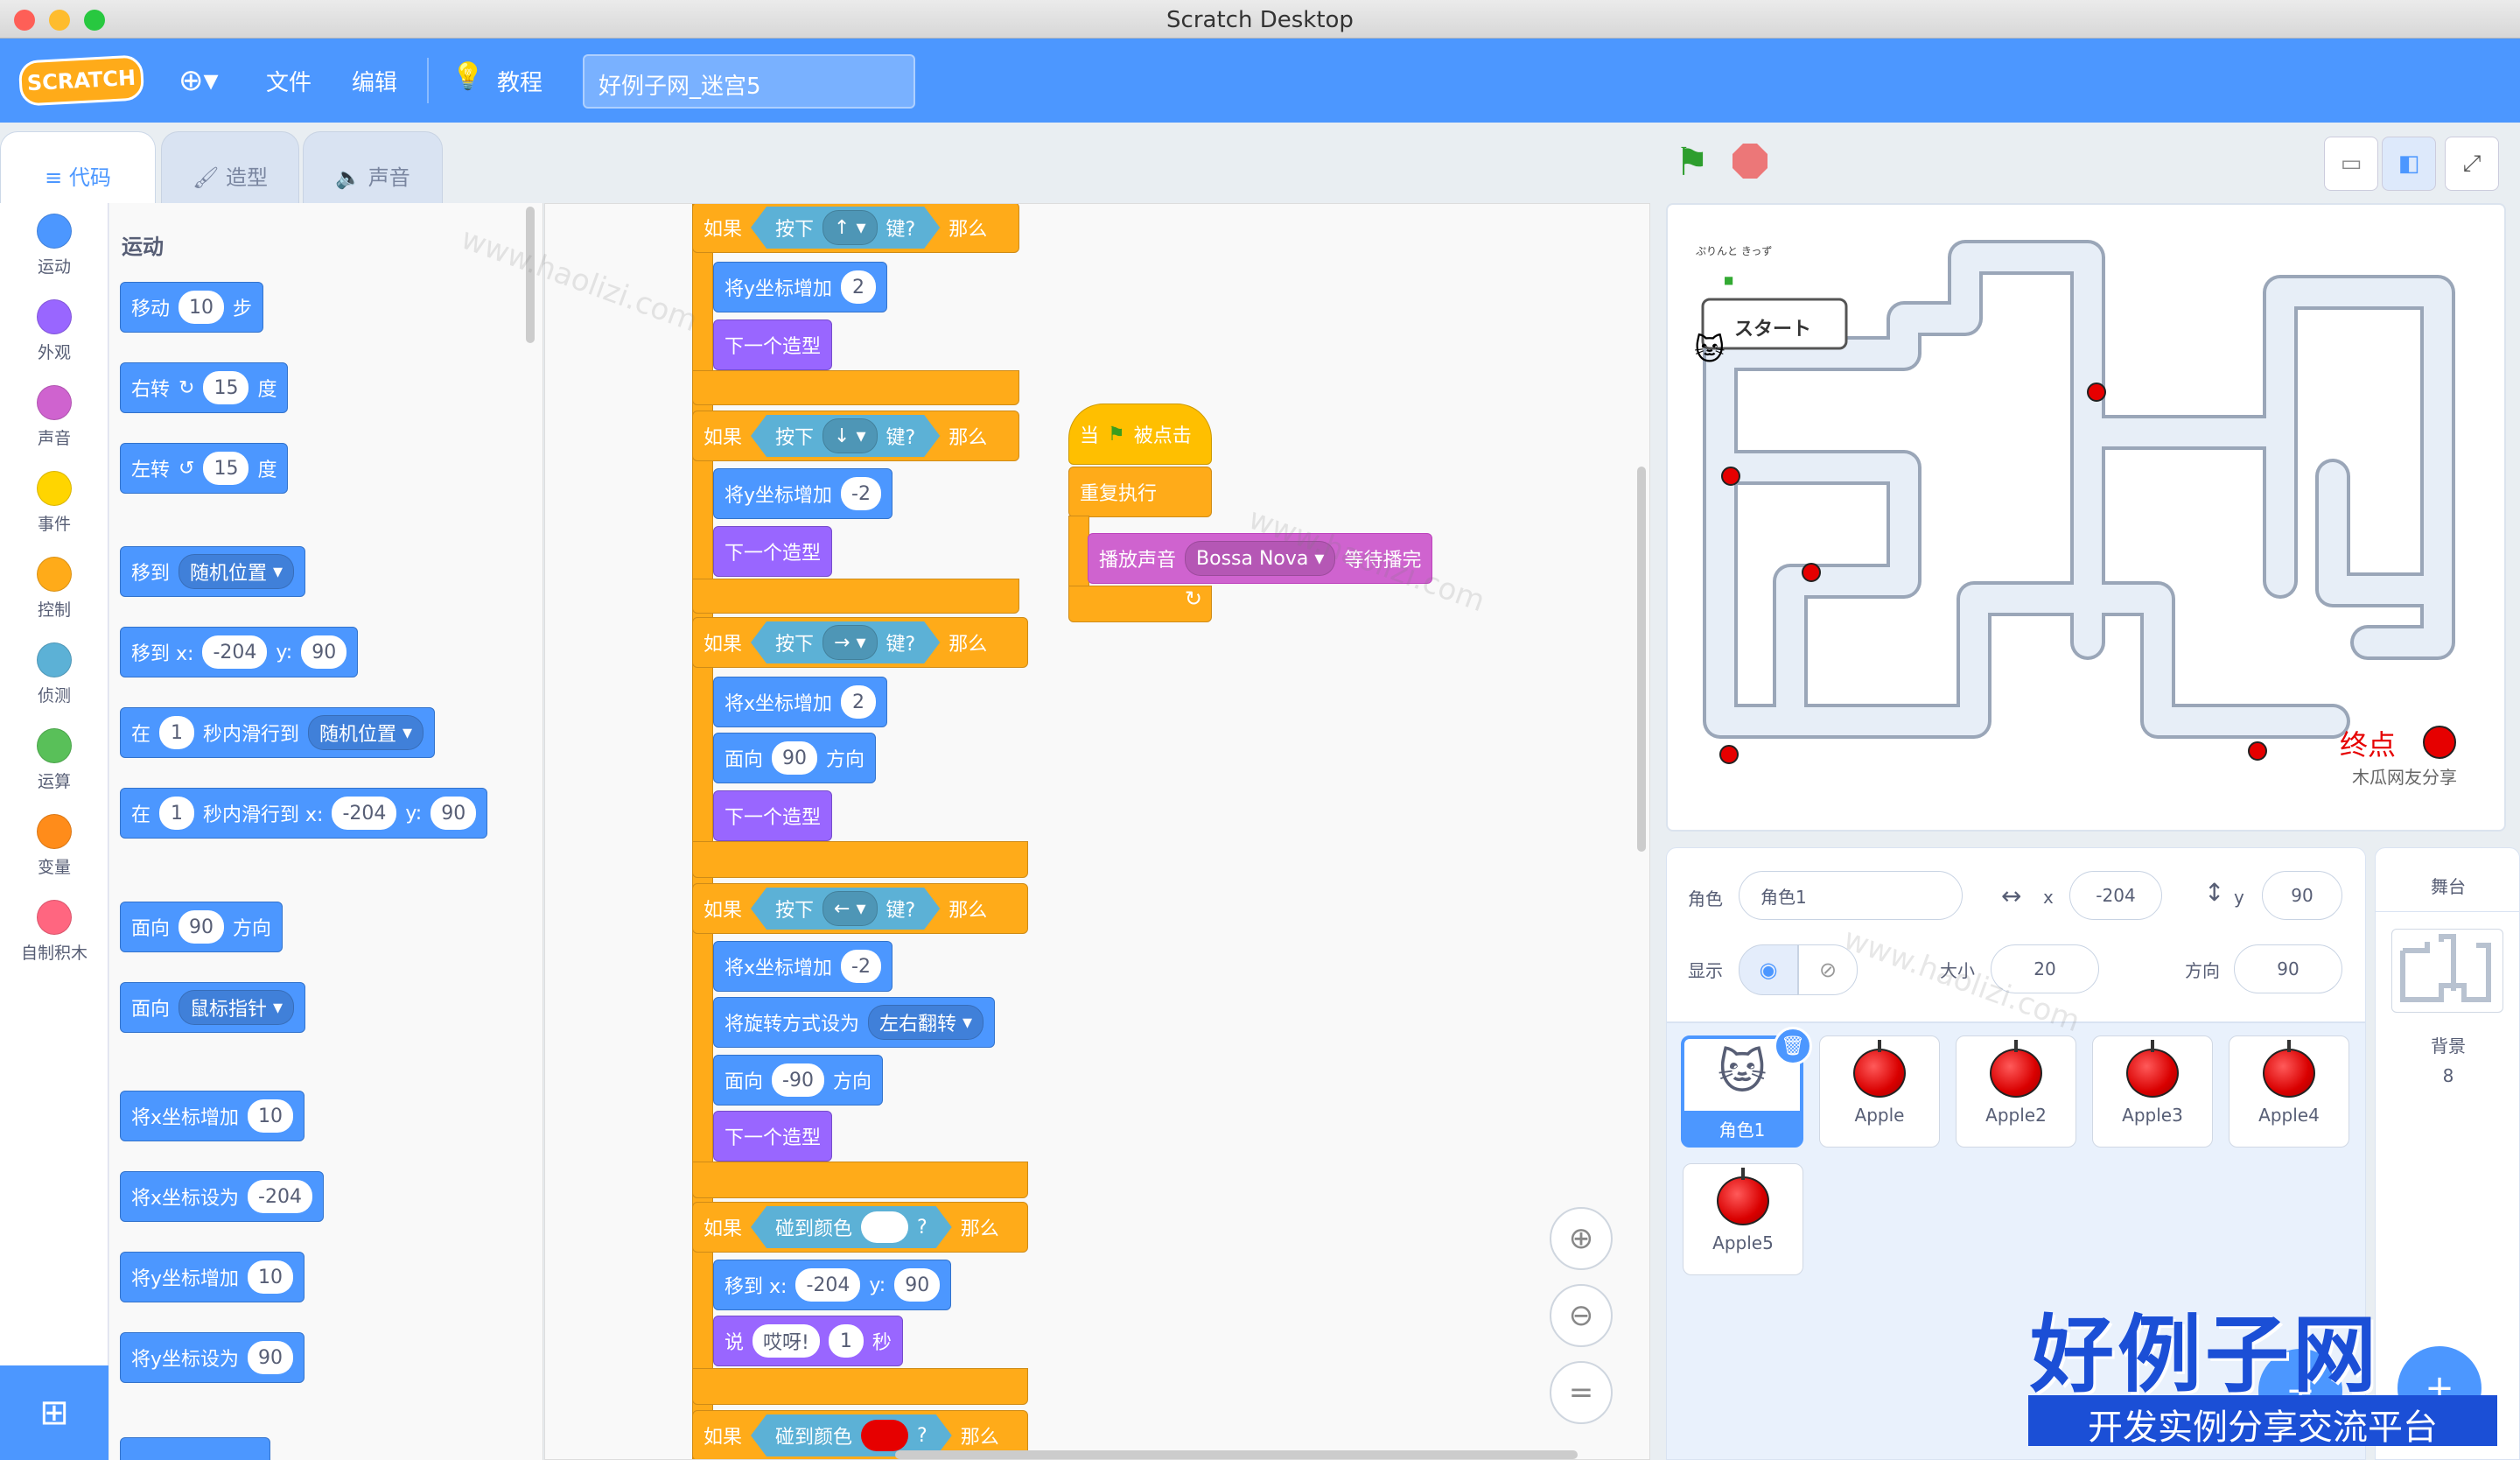 The height and width of the screenshot is (1460, 2520). Describe the element at coordinates (860, 1228) in the screenshot. I see `if-touching-white-block: 如果 碰到颜色? 那么` at that location.